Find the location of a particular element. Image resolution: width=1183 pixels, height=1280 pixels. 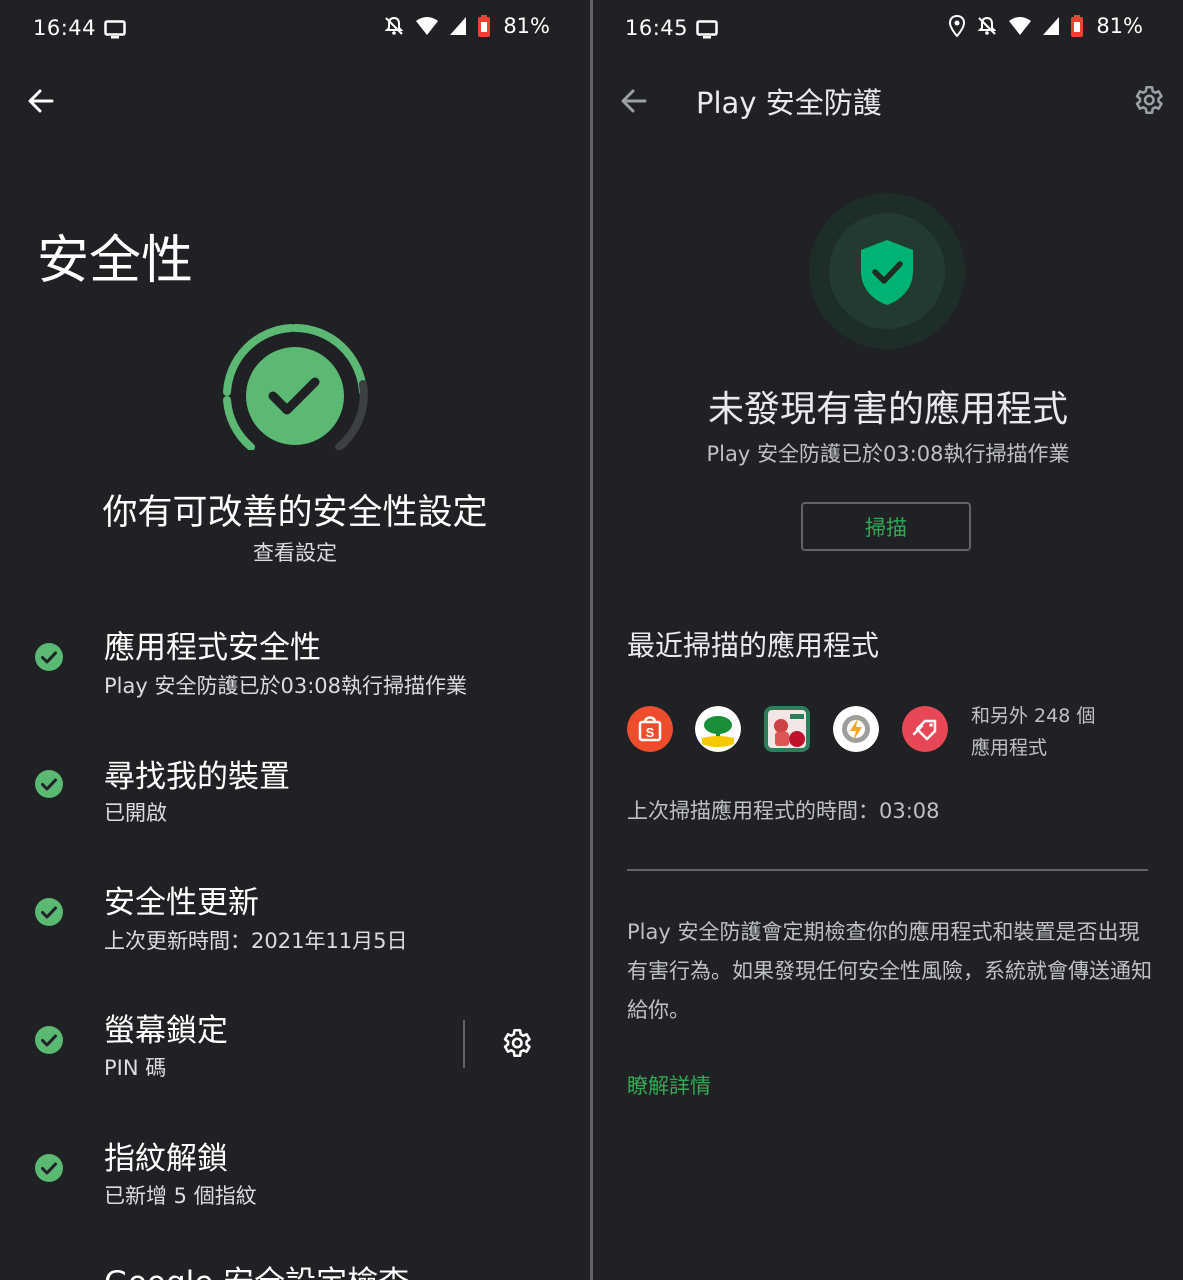

item-title: 尋找我的裝置 is located at coordinates (197, 777).